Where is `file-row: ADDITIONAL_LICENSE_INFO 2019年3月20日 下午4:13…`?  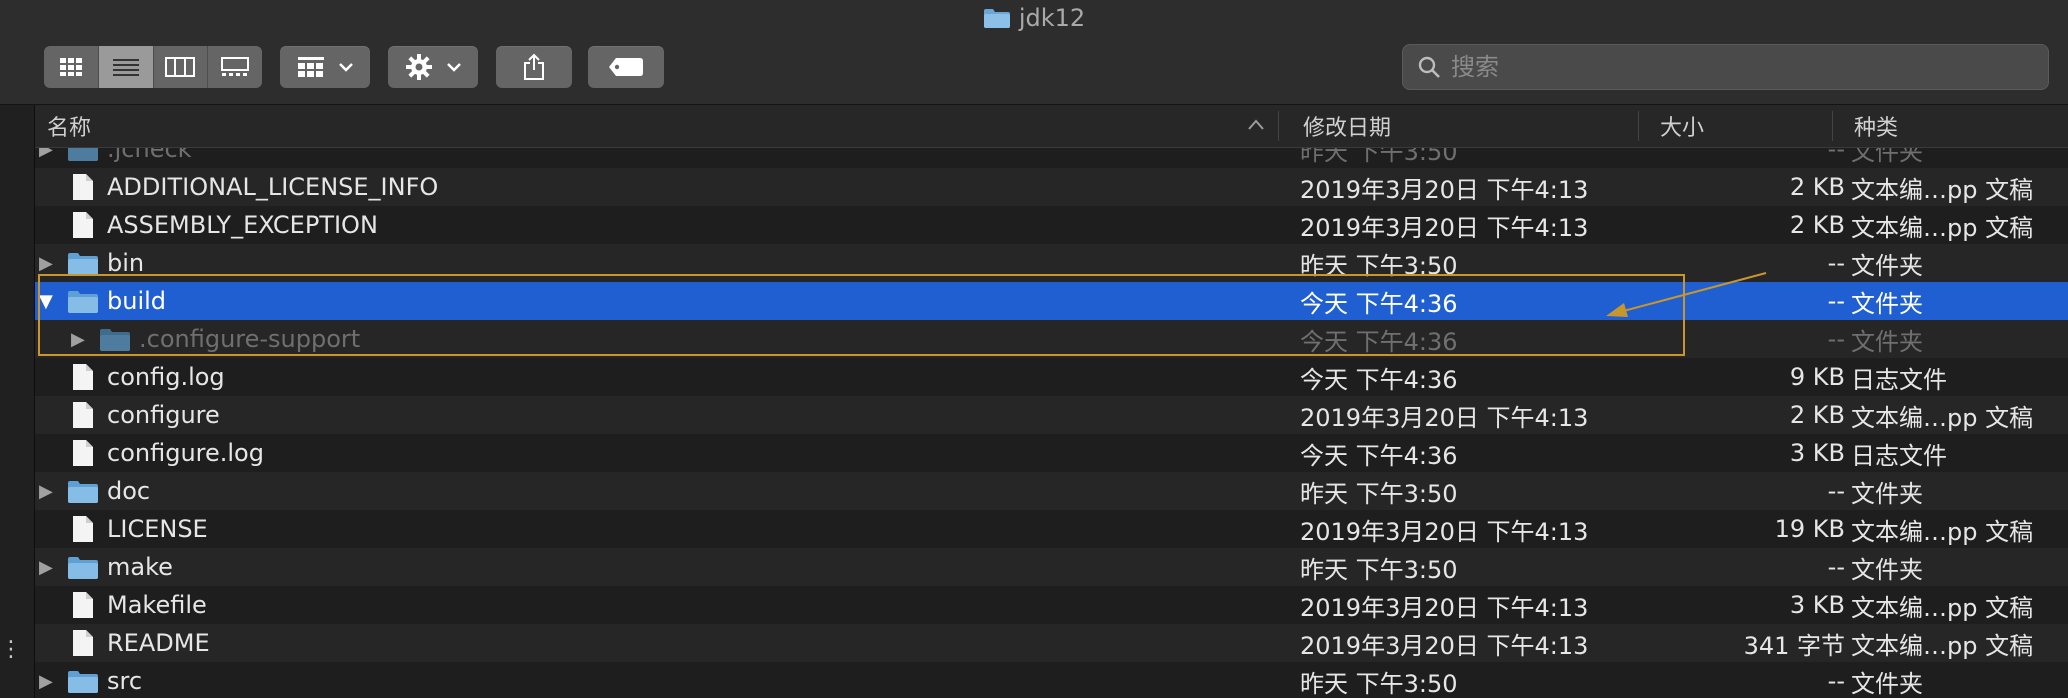
file-row: ADDITIONAL_LICENSE_INFO 2019年3月20日 下午4:13… is located at coordinates (1051, 187).